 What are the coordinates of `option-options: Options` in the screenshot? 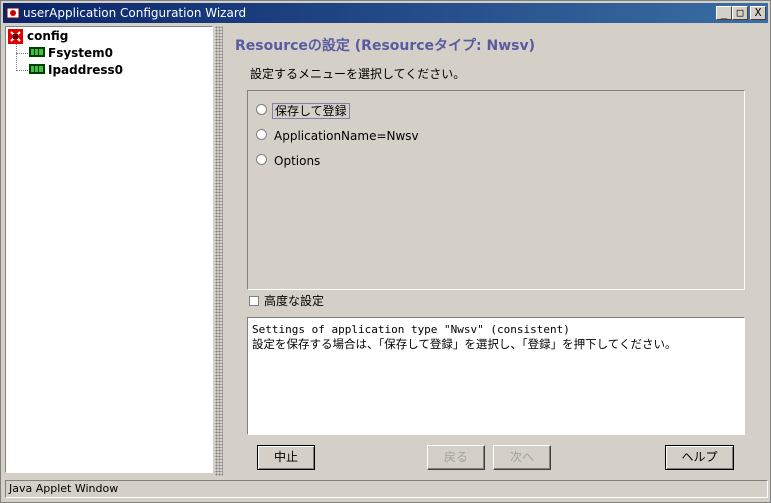 It's located at (289, 160).